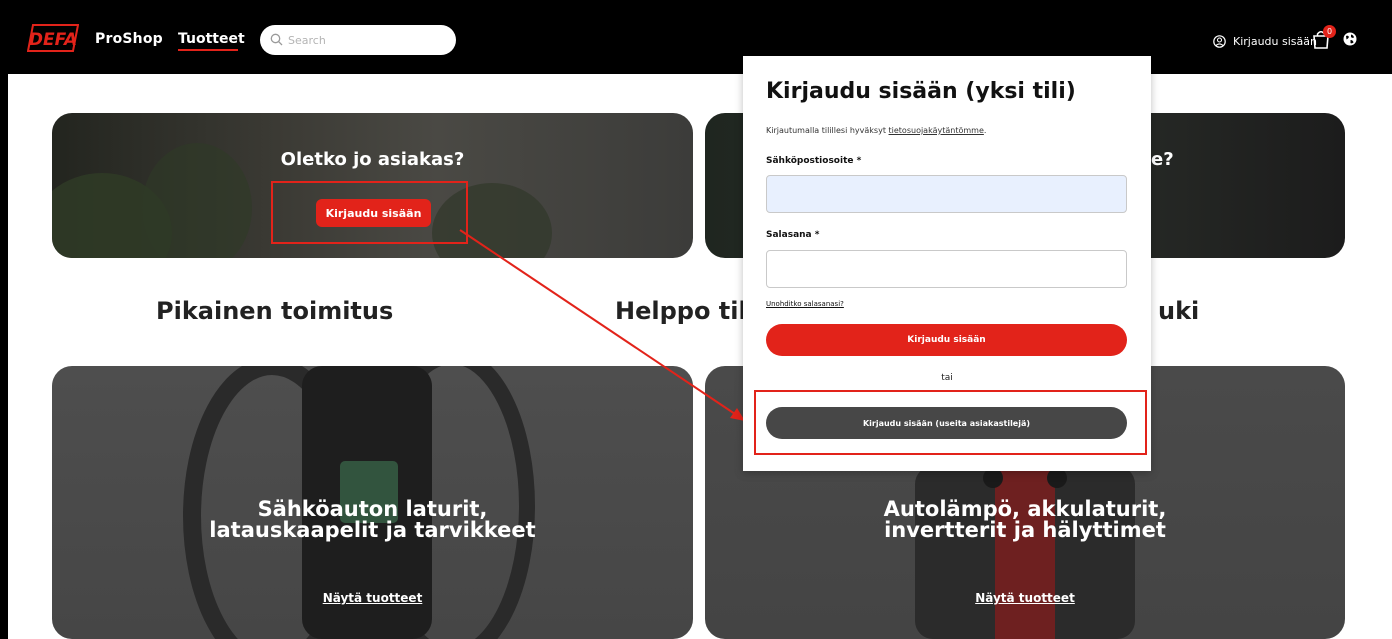  I want to click on category-title-ev-line2: latauskaapelit ja tarvikkeet, so click(372, 530).